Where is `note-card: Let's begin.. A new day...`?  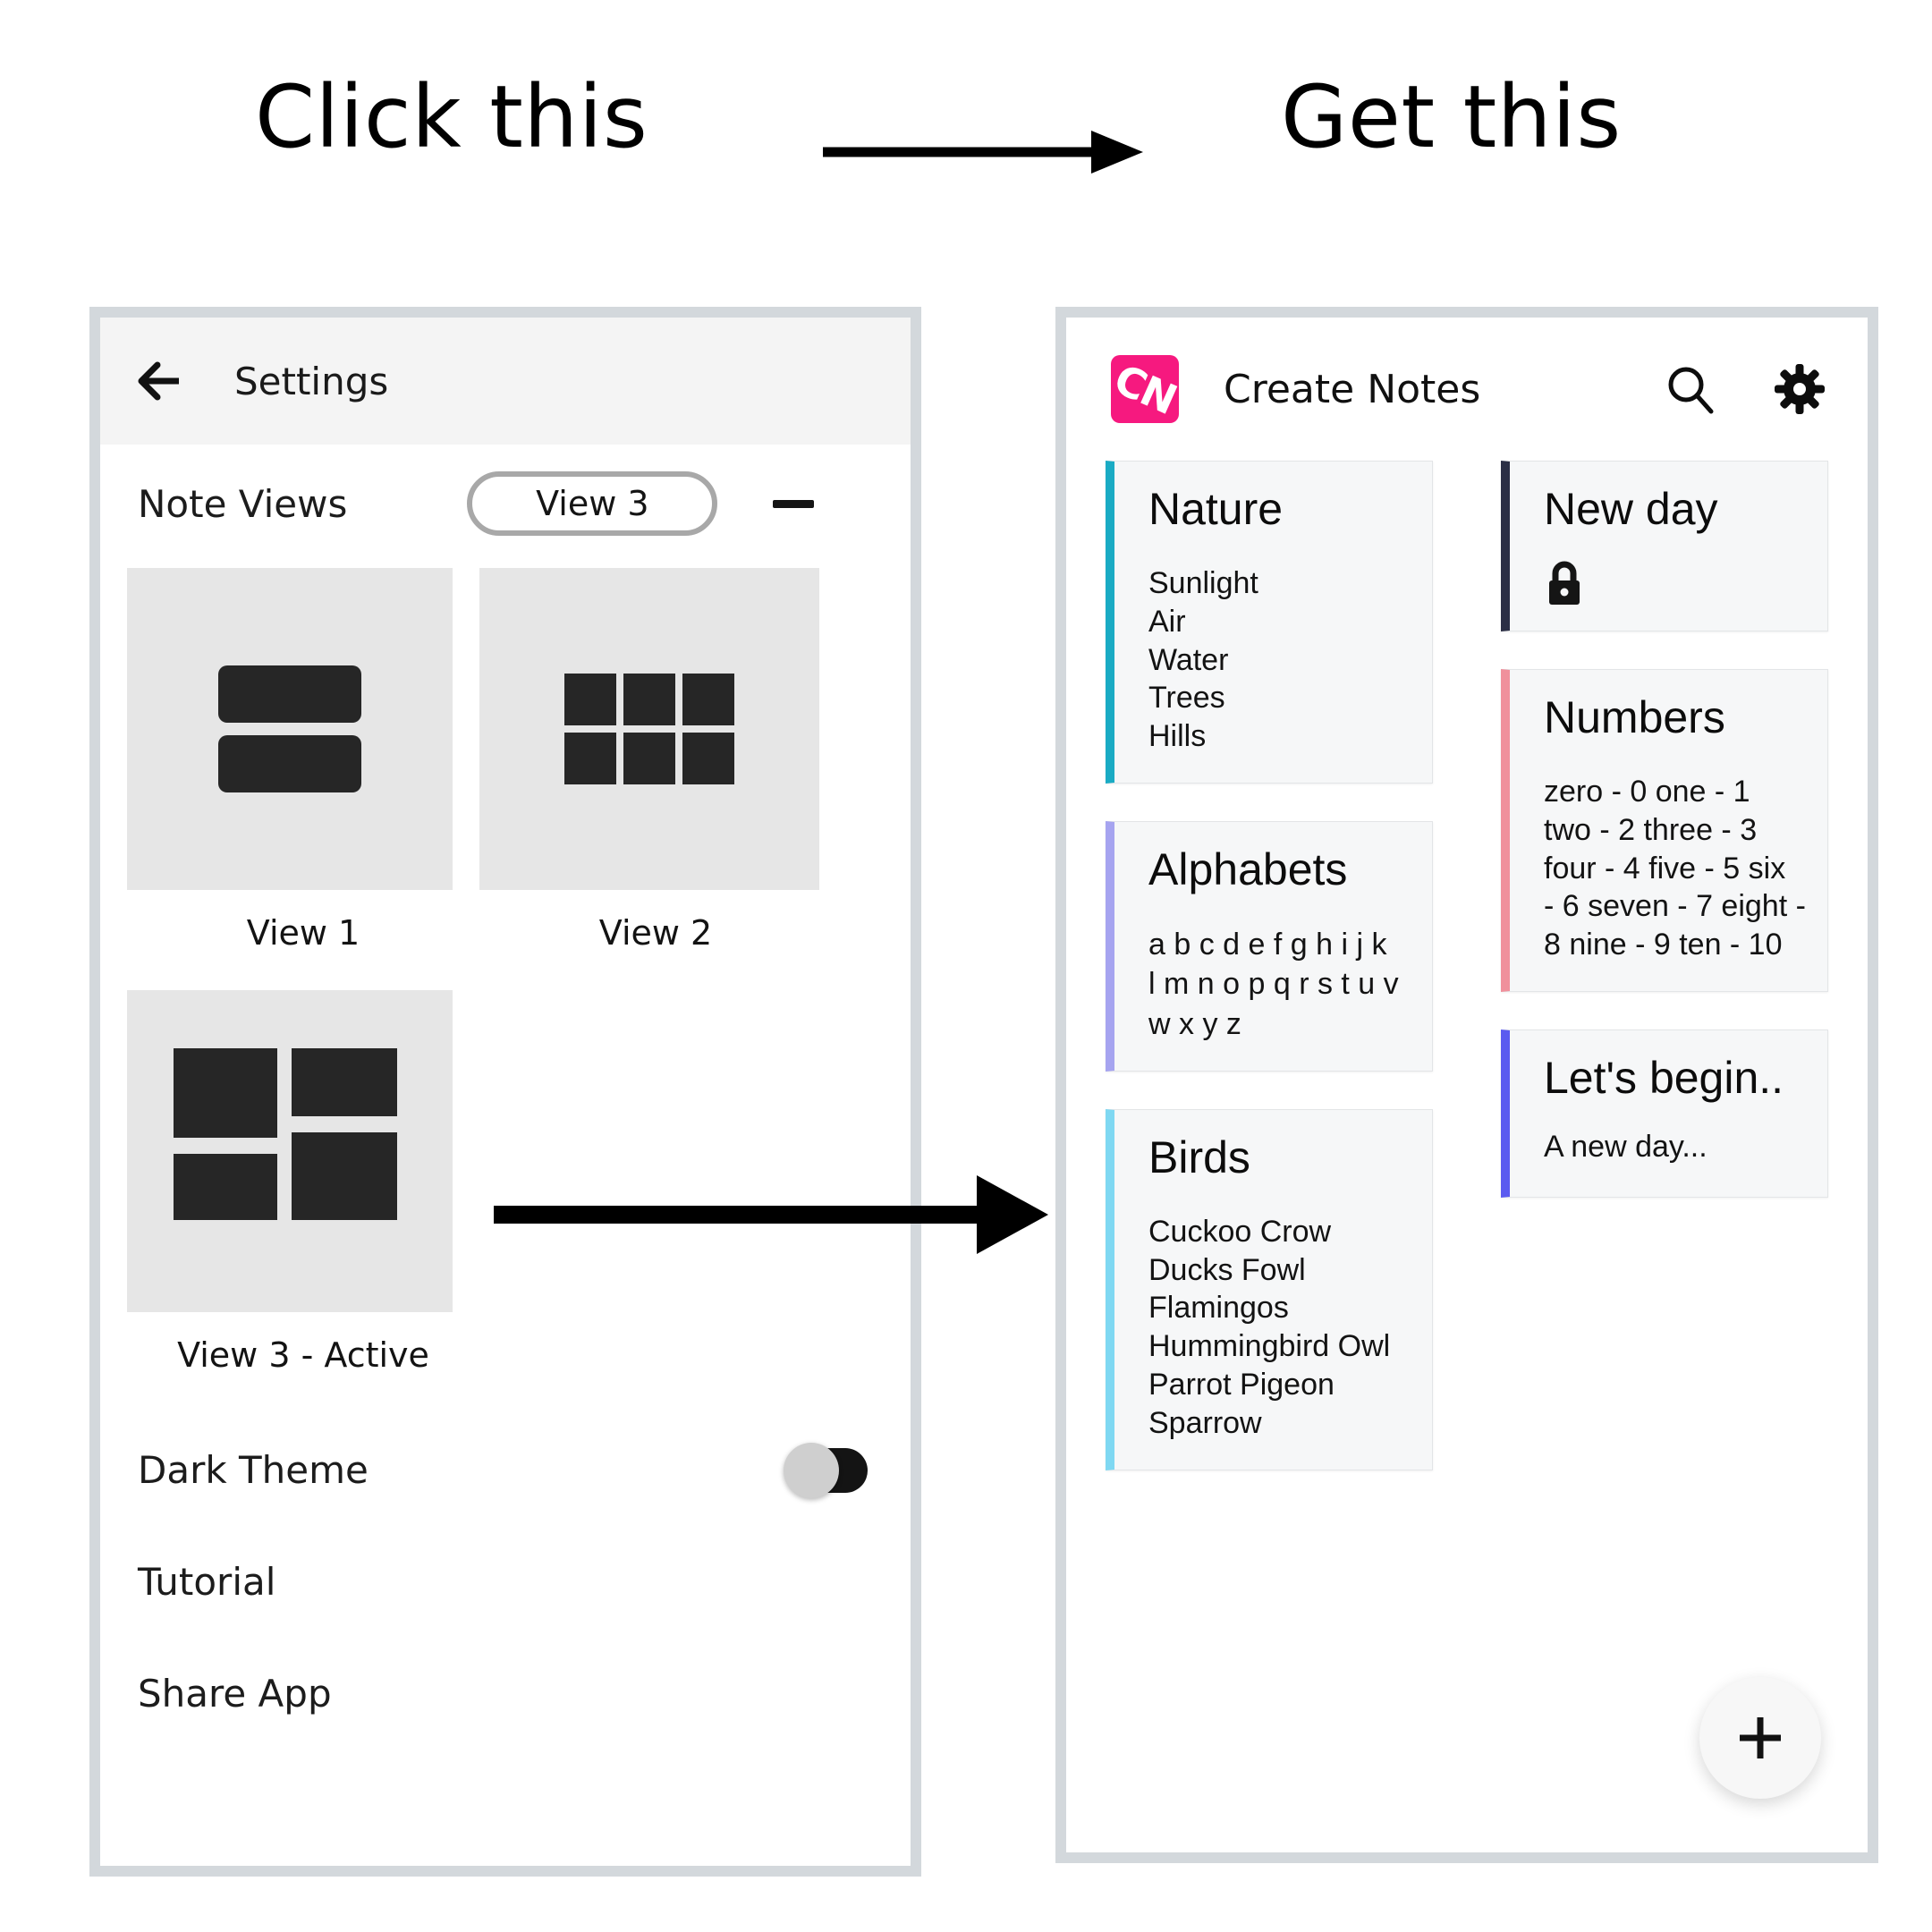
note-card: Let's begin.. A new day... is located at coordinates (1664, 1114).